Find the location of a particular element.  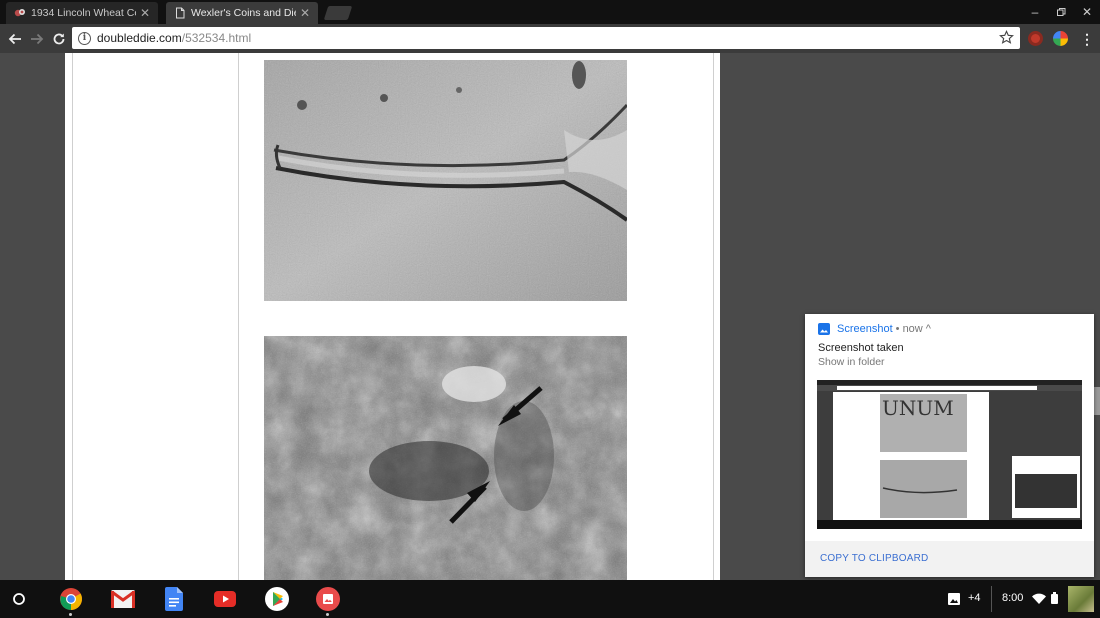

url-host: doubleddie.com is located at coordinates (139, 38).